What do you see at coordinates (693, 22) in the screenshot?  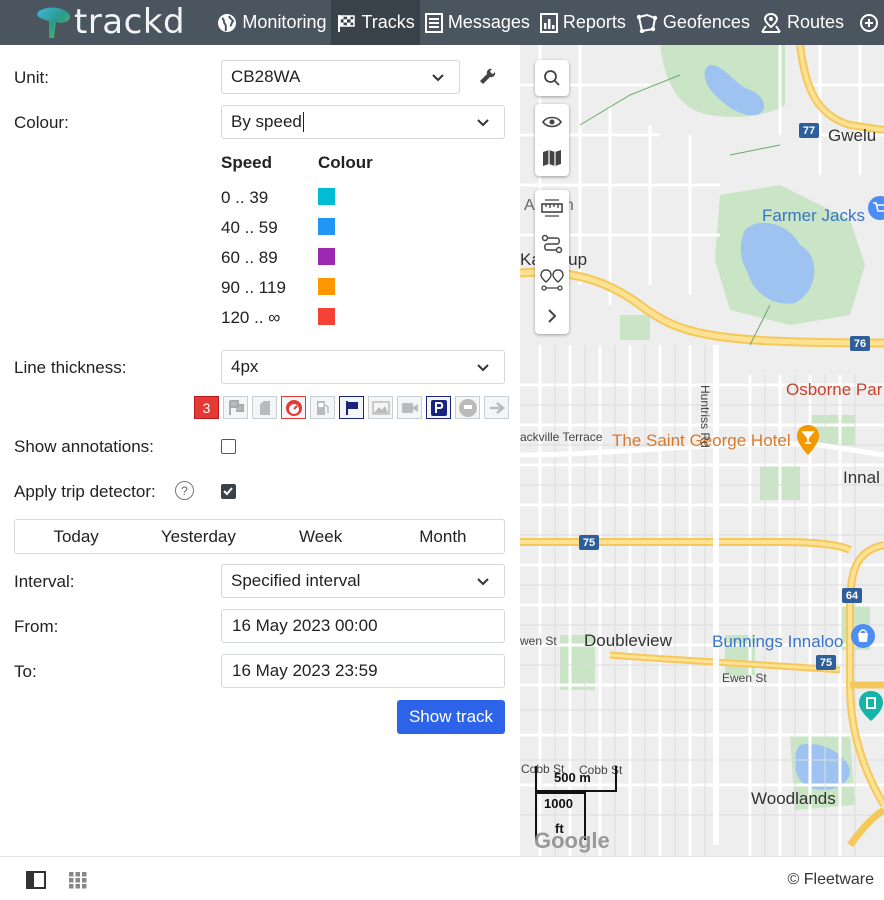 I see `nav-geofences: Geofences` at bounding box center [693, 22].